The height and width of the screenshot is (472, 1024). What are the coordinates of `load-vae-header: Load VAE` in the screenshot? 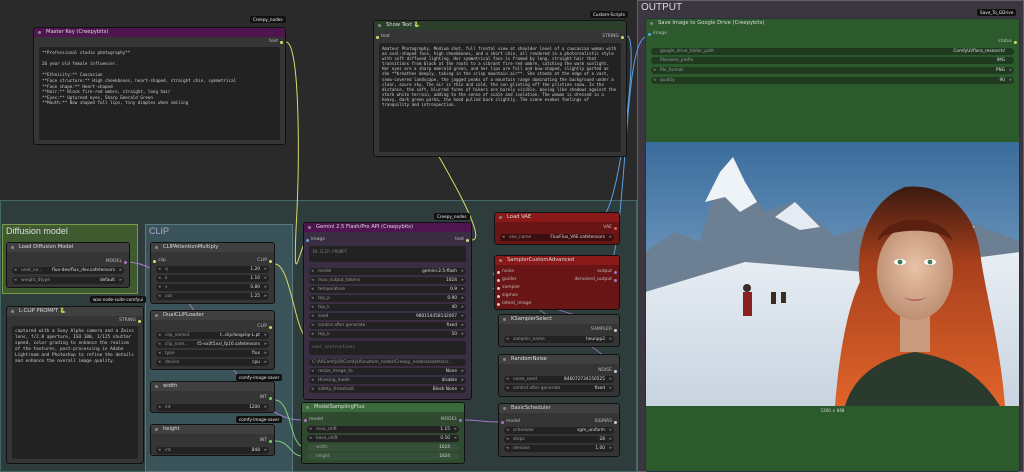 It's located at (557, 217).